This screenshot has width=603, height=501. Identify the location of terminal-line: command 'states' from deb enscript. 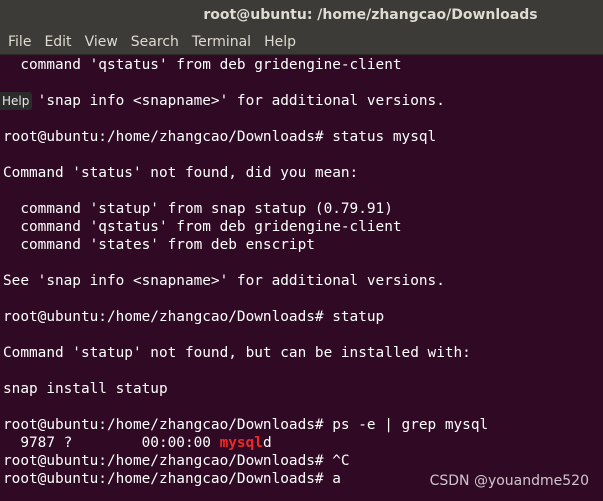
(159, 245).